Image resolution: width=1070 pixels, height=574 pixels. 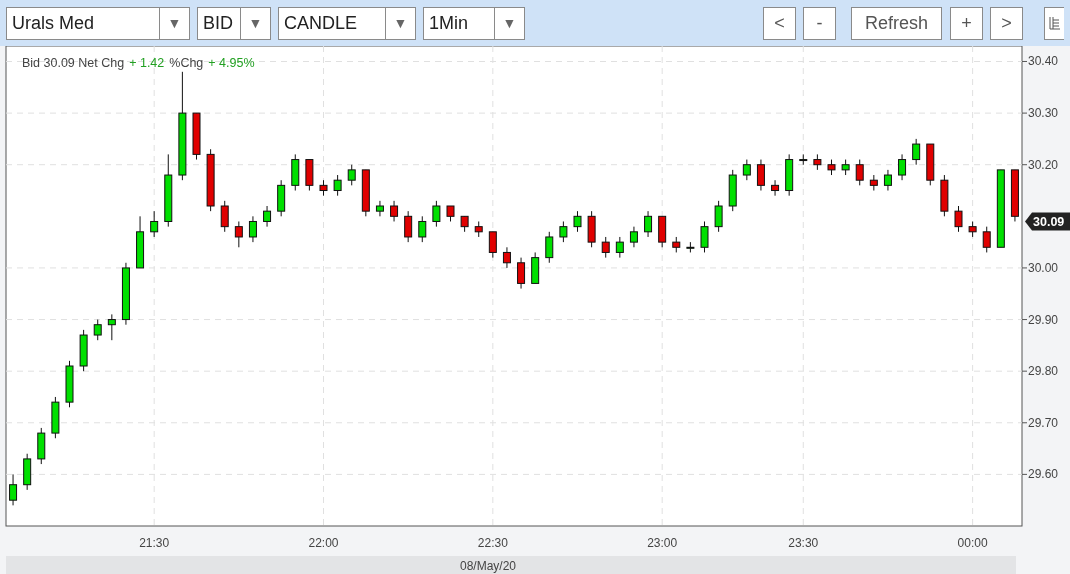 What do you see at coordinates (474, 23) in the screenshot?
I see `dropdown: 1Min ▼` at bounding box center [474, 23].